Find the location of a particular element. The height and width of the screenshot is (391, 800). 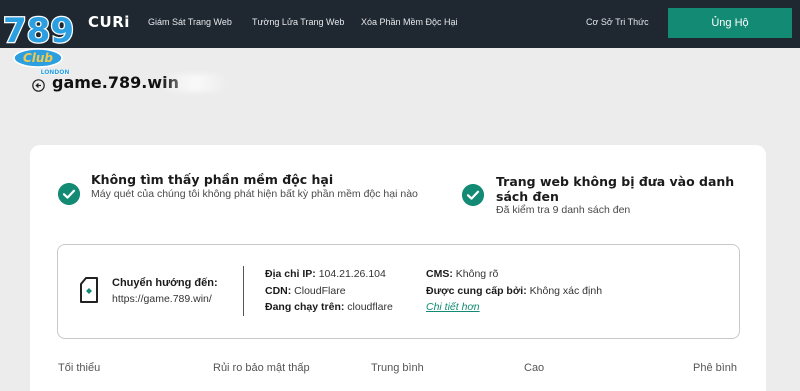

risk-level-medium: Trung bình is located at coordinates (397, 368).